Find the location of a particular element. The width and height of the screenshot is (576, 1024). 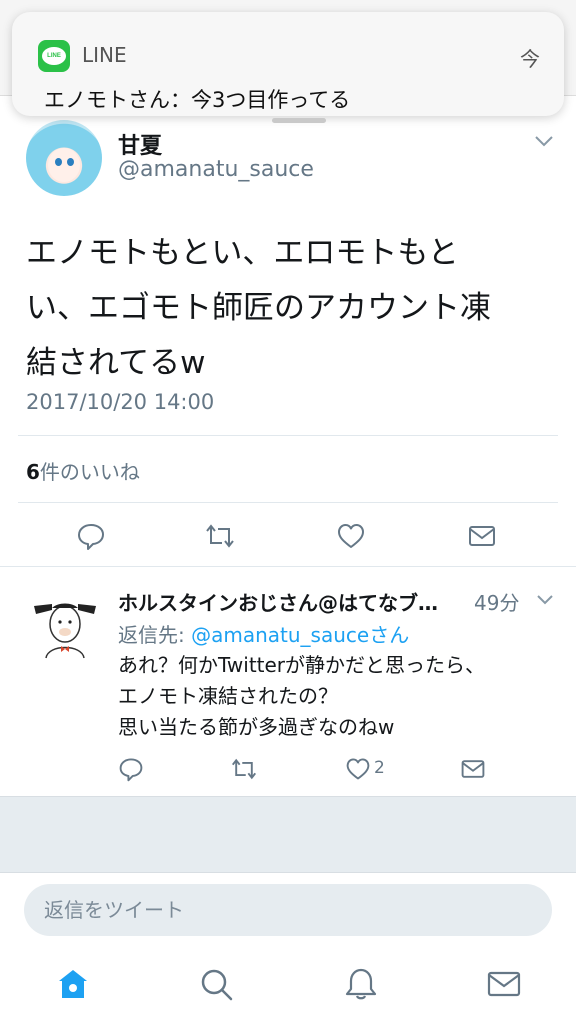

section-divider is located at coordinates (288, 566).